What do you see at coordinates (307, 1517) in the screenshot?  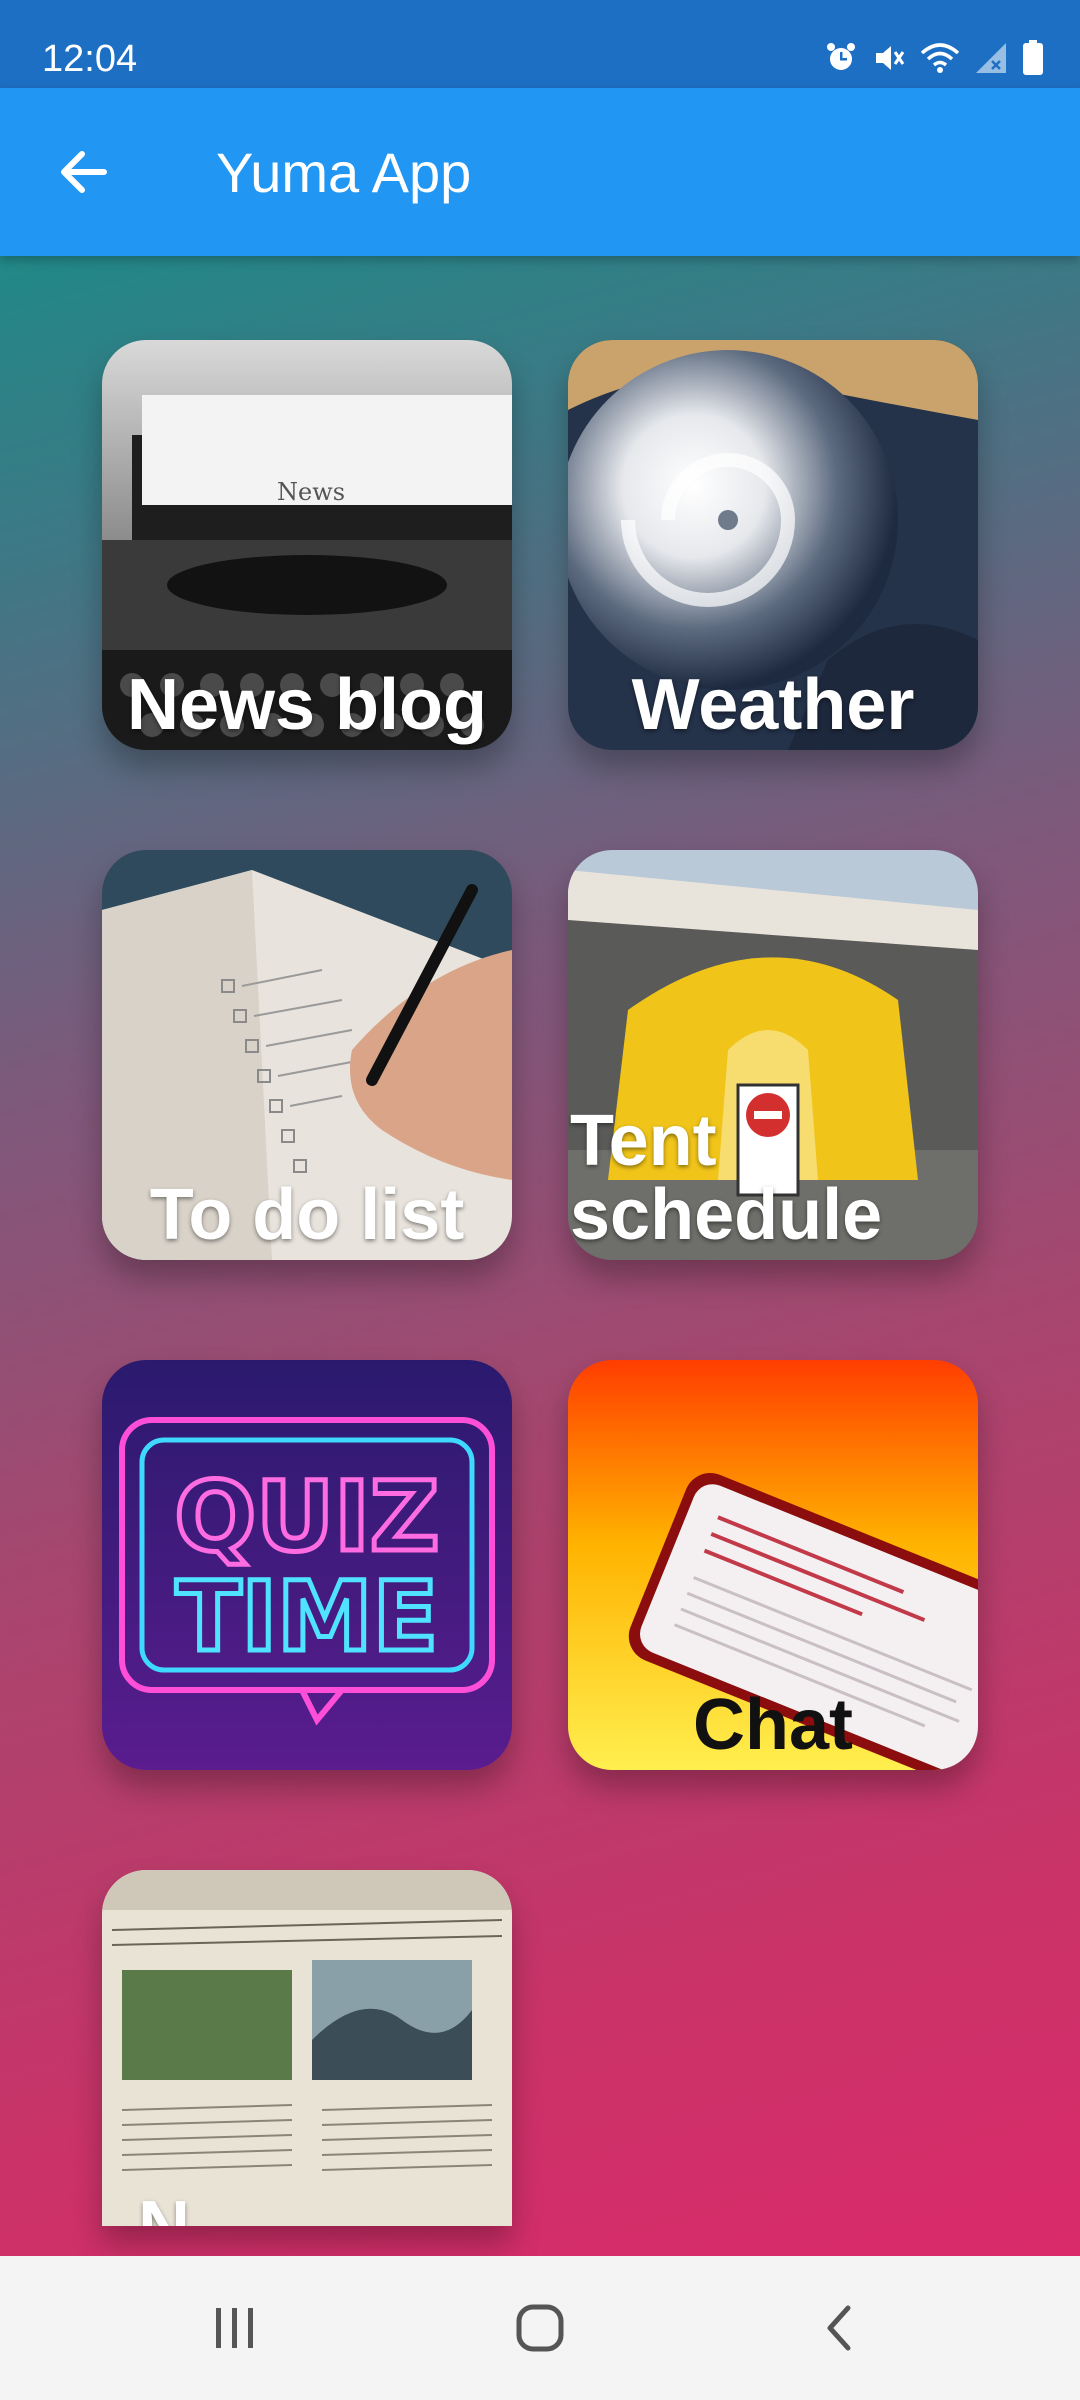 I see `quiz-sign-line1: QUIZ` at bounding box center [307, 1517].